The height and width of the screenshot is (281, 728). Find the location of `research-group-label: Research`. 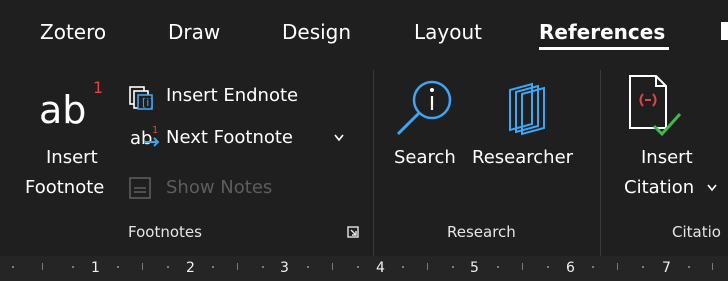

research-group-label: Research is located at coordinates (481, 232).